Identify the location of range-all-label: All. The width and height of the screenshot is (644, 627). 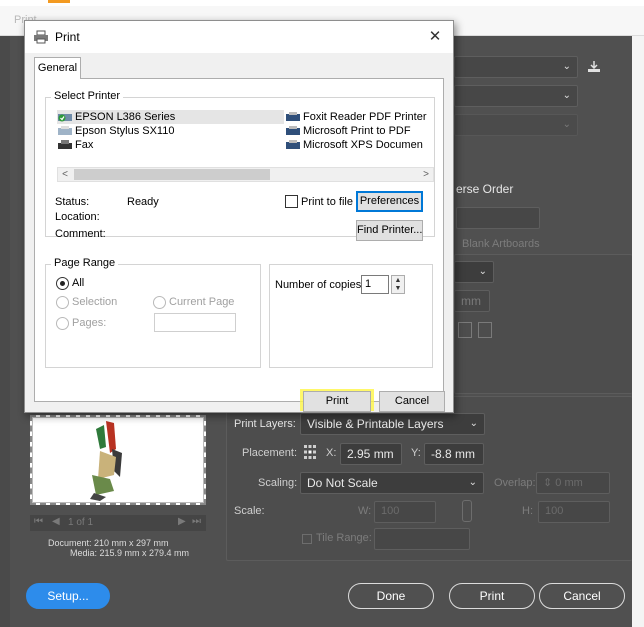
(78, 283).